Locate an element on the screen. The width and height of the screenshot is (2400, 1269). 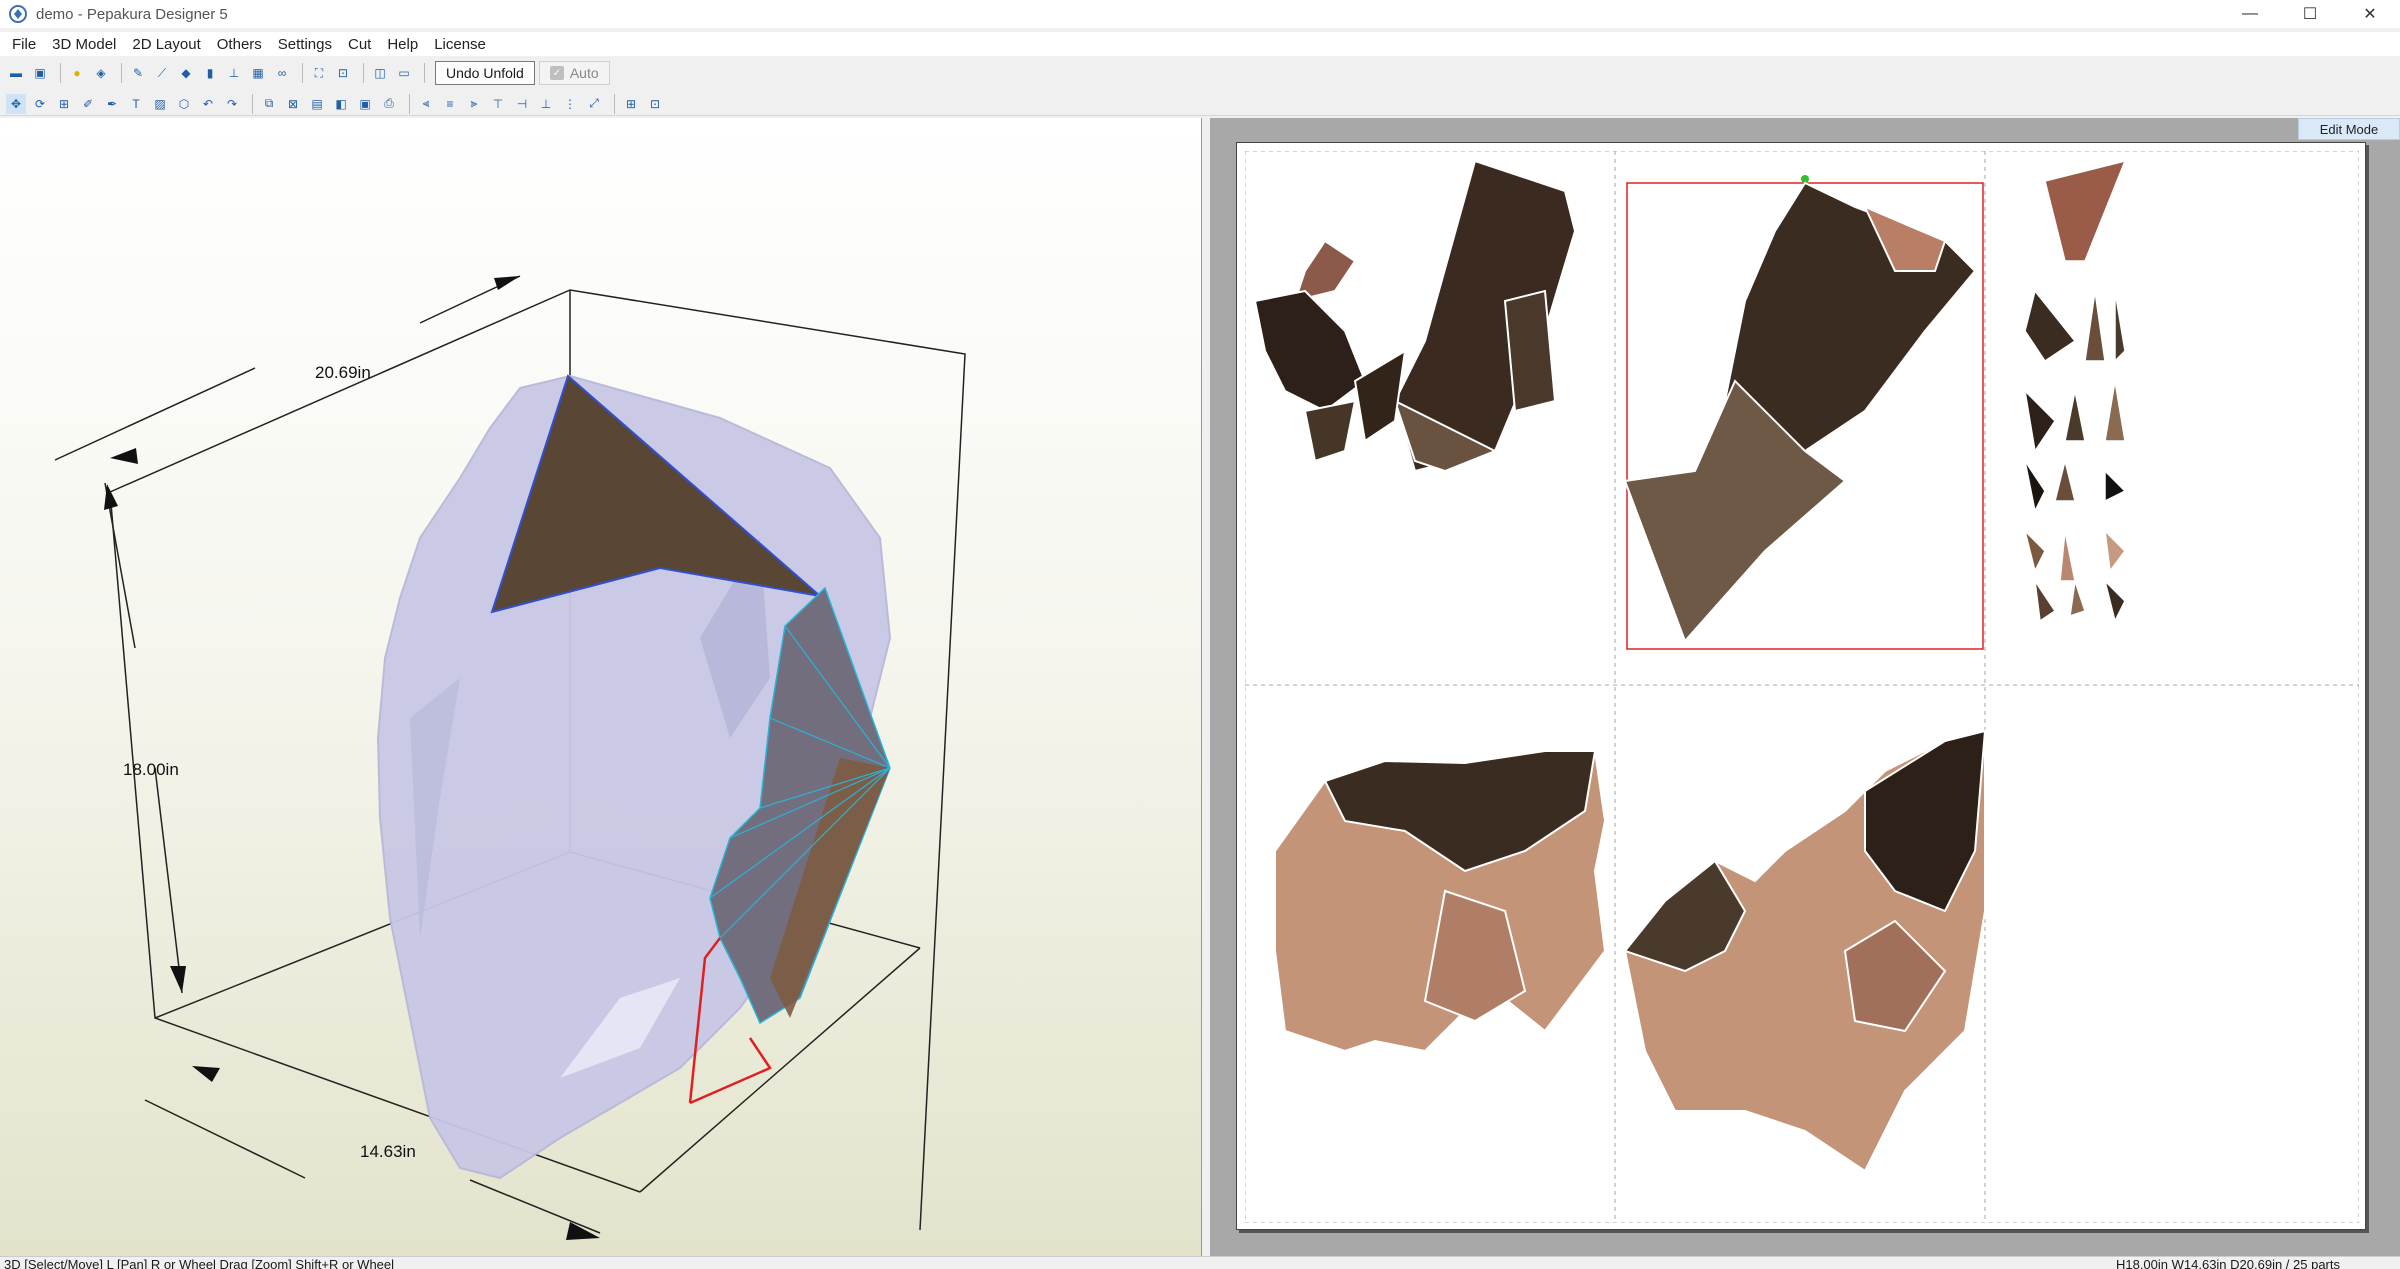
view-split-icon: ◫ is located at coordinates (380, 73).